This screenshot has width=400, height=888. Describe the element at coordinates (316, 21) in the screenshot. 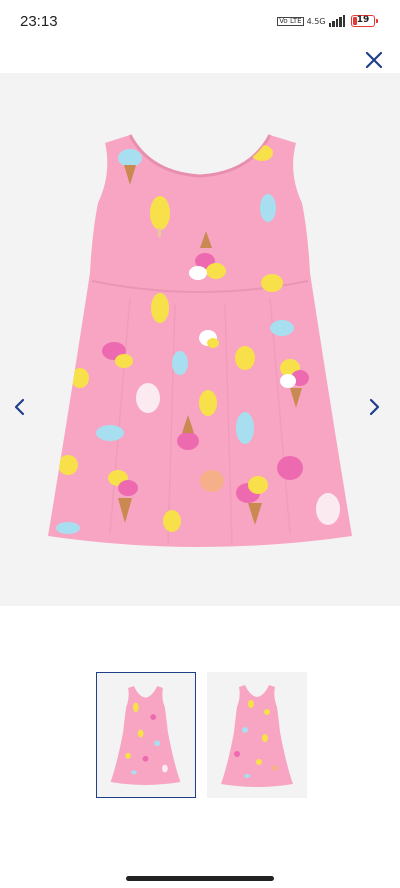

I see `network-type: 4.5G` at that location.